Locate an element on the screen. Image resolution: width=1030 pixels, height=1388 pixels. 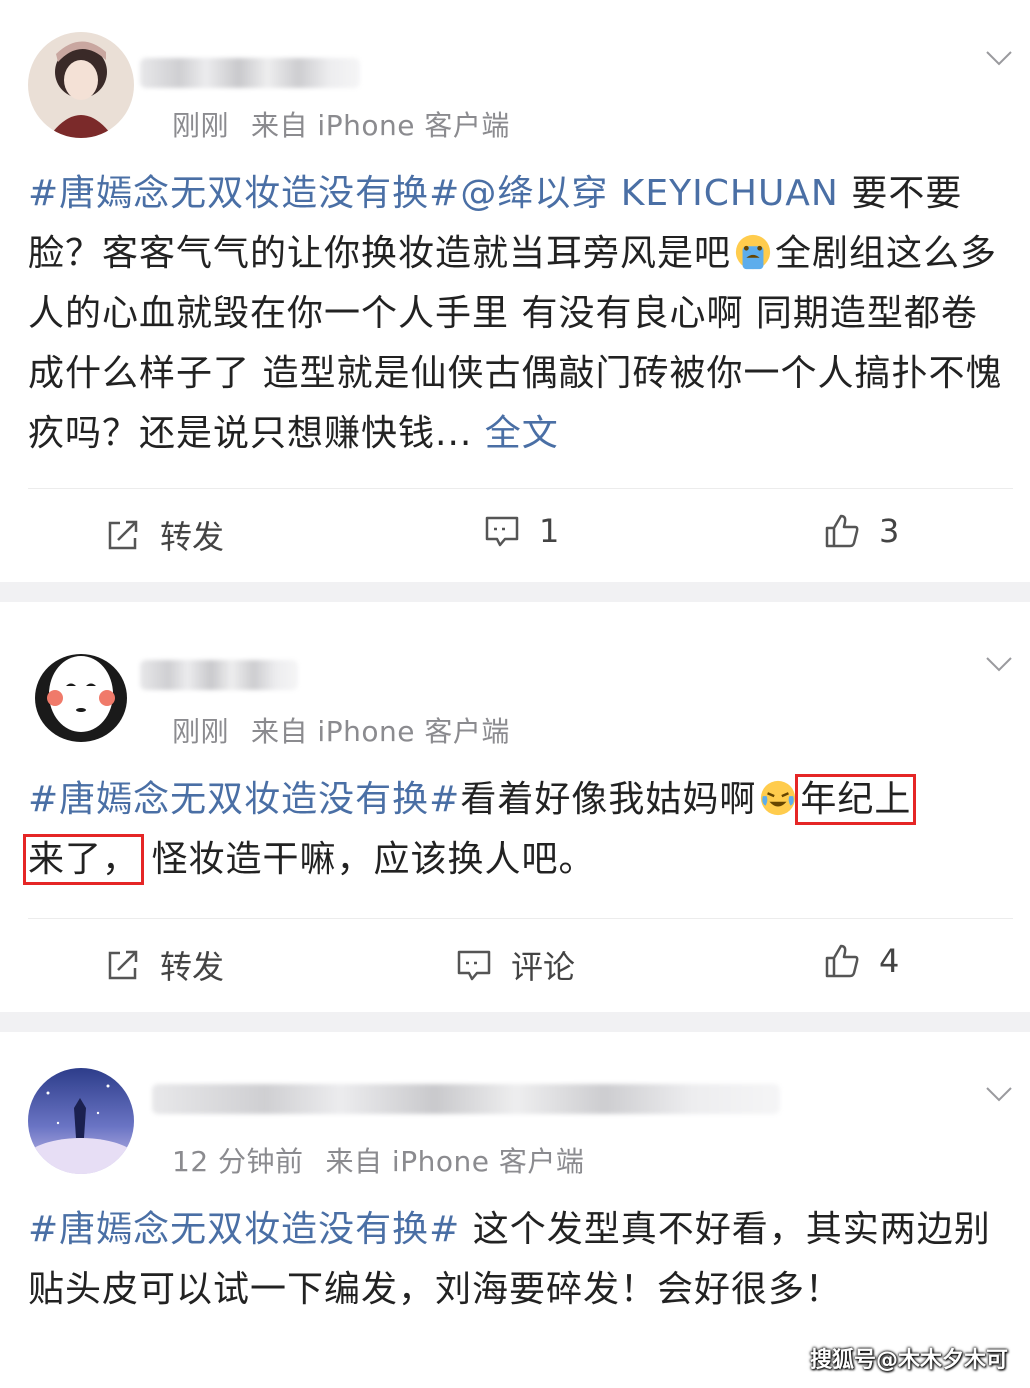
comment-label: 评论 is located at coordinates (543, 967).